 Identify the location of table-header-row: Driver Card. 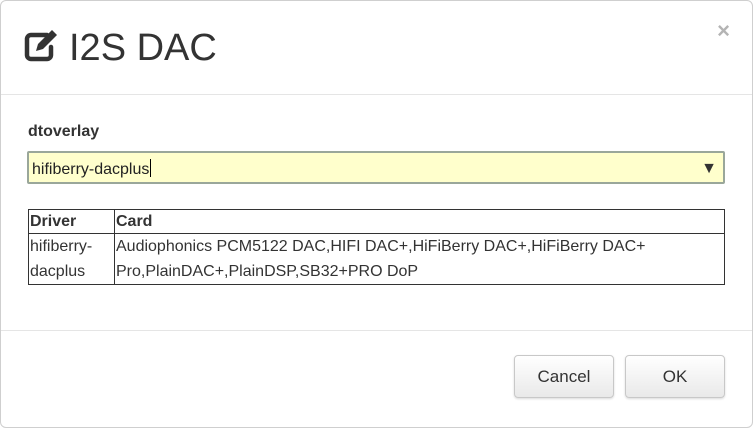
(376, 221).